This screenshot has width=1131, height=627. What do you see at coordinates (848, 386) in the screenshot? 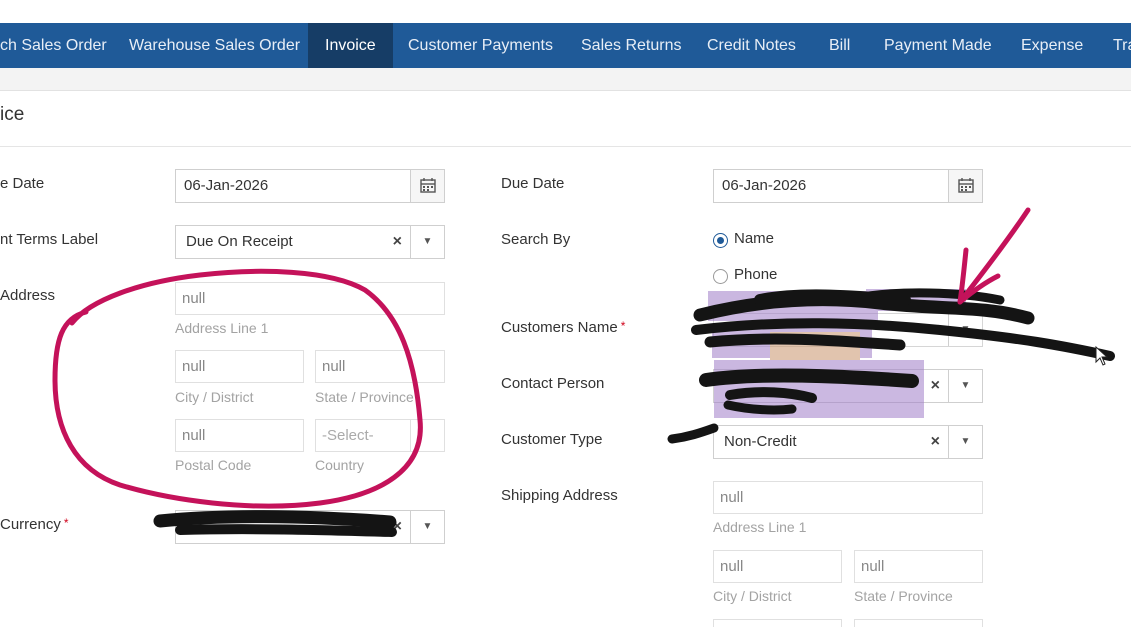
I see `contact-person-select: × ▼` at bounding box center [848, 386].